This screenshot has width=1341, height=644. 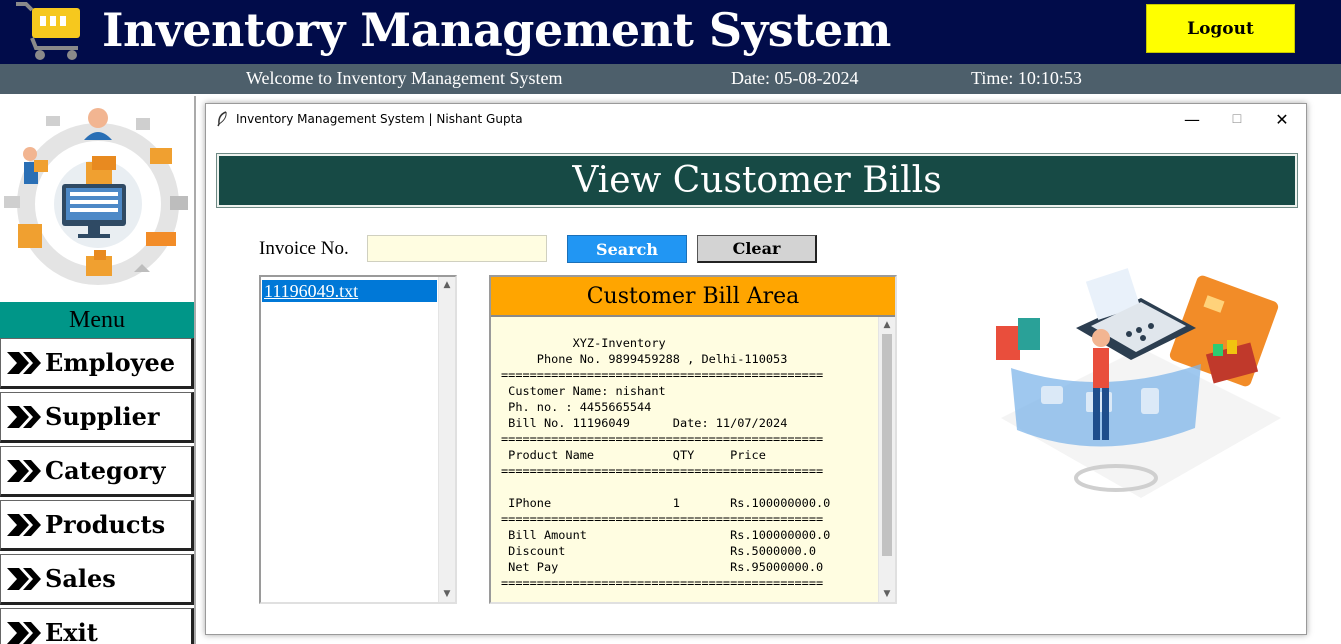 I want to click on menu-supplier-button: Supplier, so click(x=97, y=417).